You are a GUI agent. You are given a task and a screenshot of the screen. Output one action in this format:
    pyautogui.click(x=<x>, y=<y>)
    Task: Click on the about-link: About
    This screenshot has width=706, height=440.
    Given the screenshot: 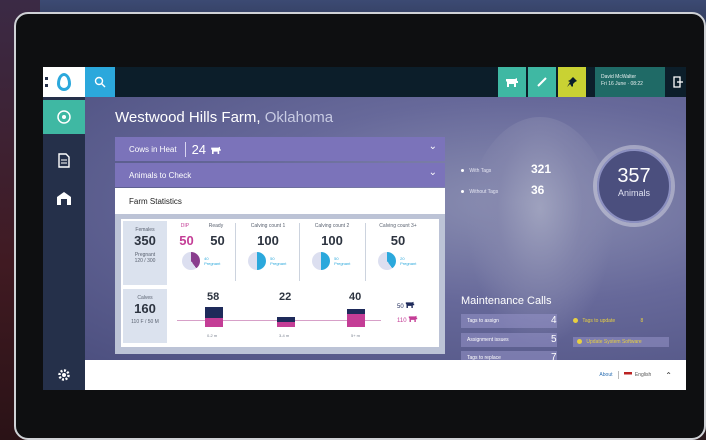 What is the action you would take?
    pyautogui.click(x=605, y=375)
    